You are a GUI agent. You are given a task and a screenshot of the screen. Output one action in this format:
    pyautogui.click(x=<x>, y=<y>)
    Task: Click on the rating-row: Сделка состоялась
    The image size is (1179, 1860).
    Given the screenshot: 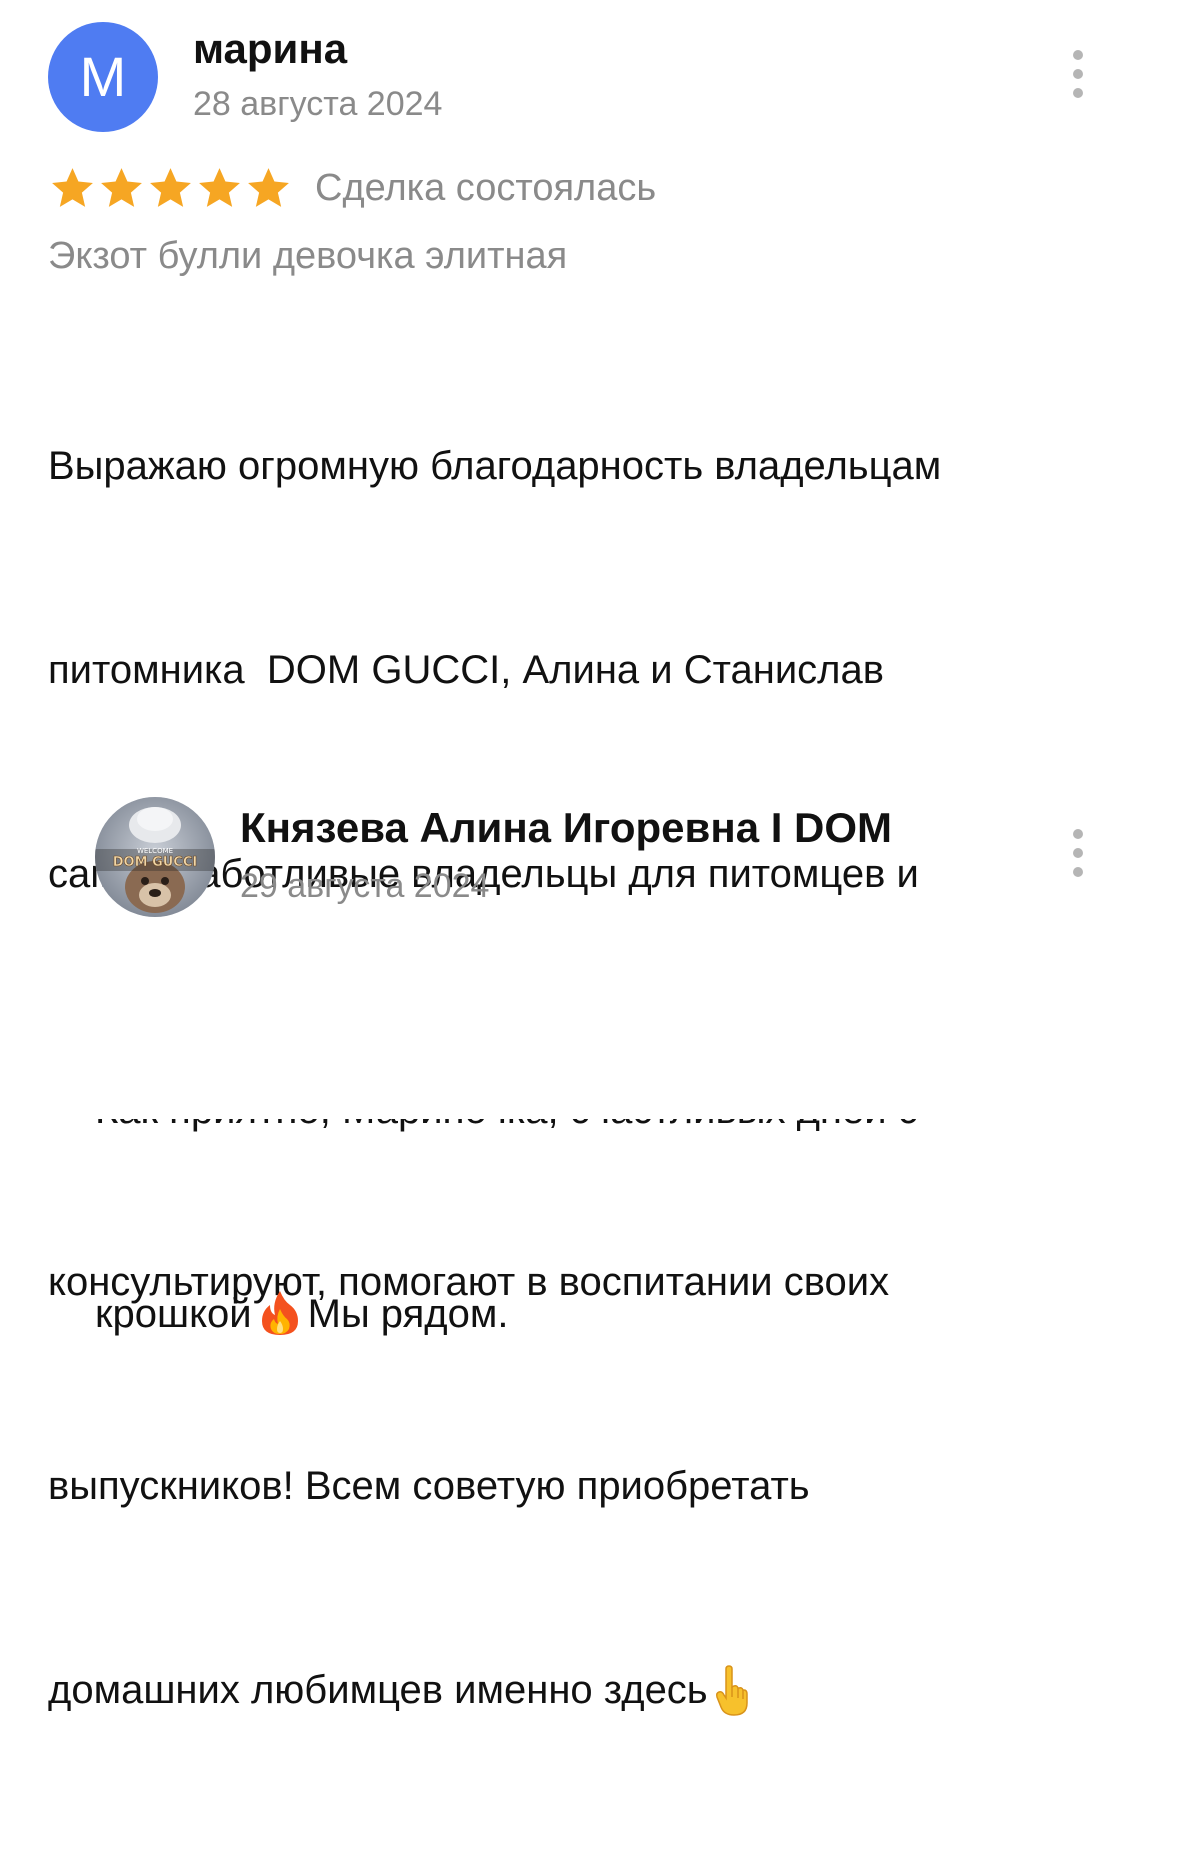 What is the action you would take?
    pyautogui.click(x=352, y=188)
    